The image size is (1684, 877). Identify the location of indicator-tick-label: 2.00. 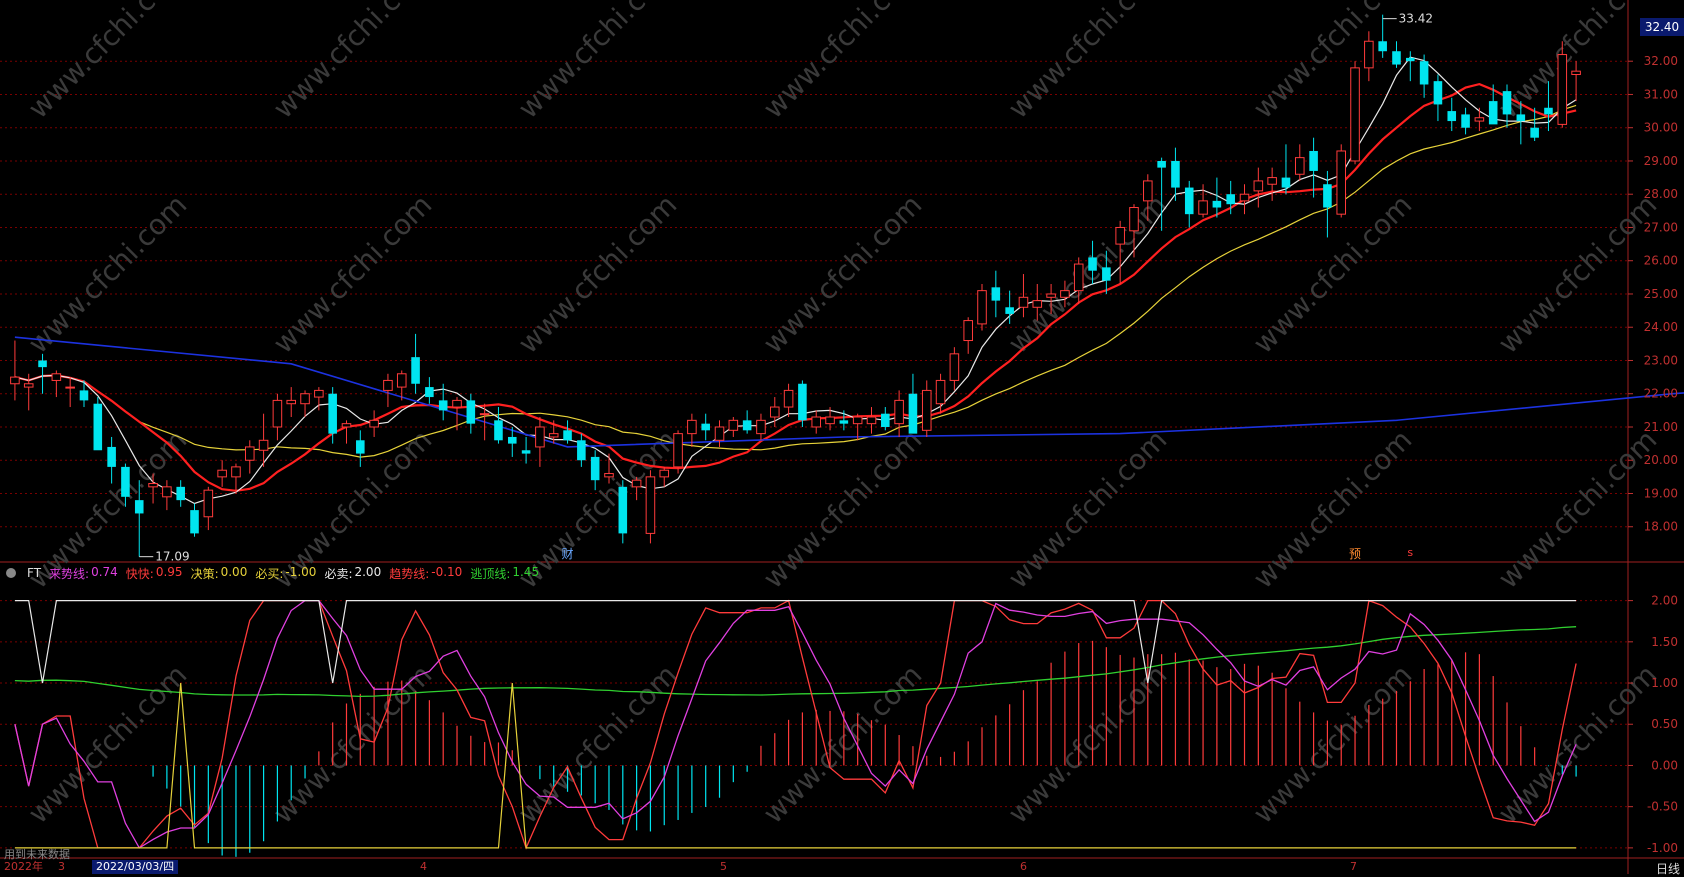
(1664, 601).